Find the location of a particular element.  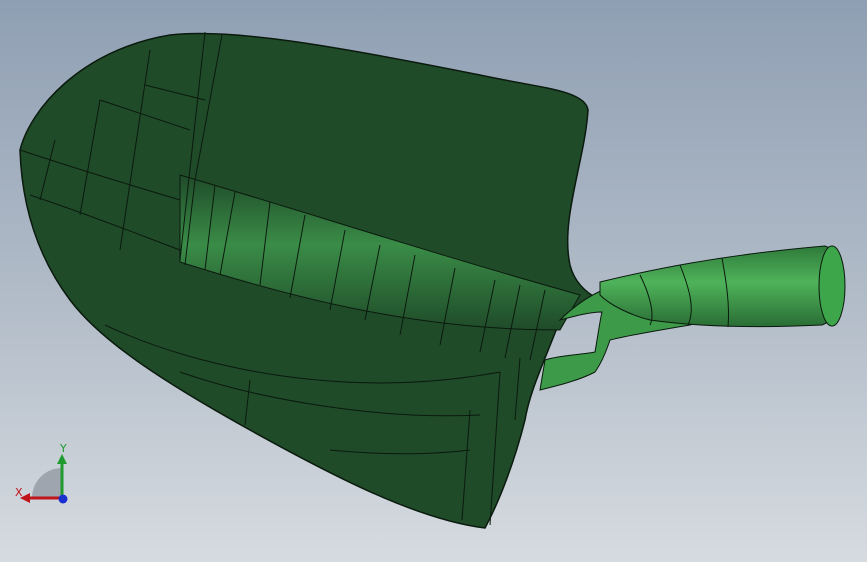

triad-y-arrow-icon is located at coordinates (62, 459).